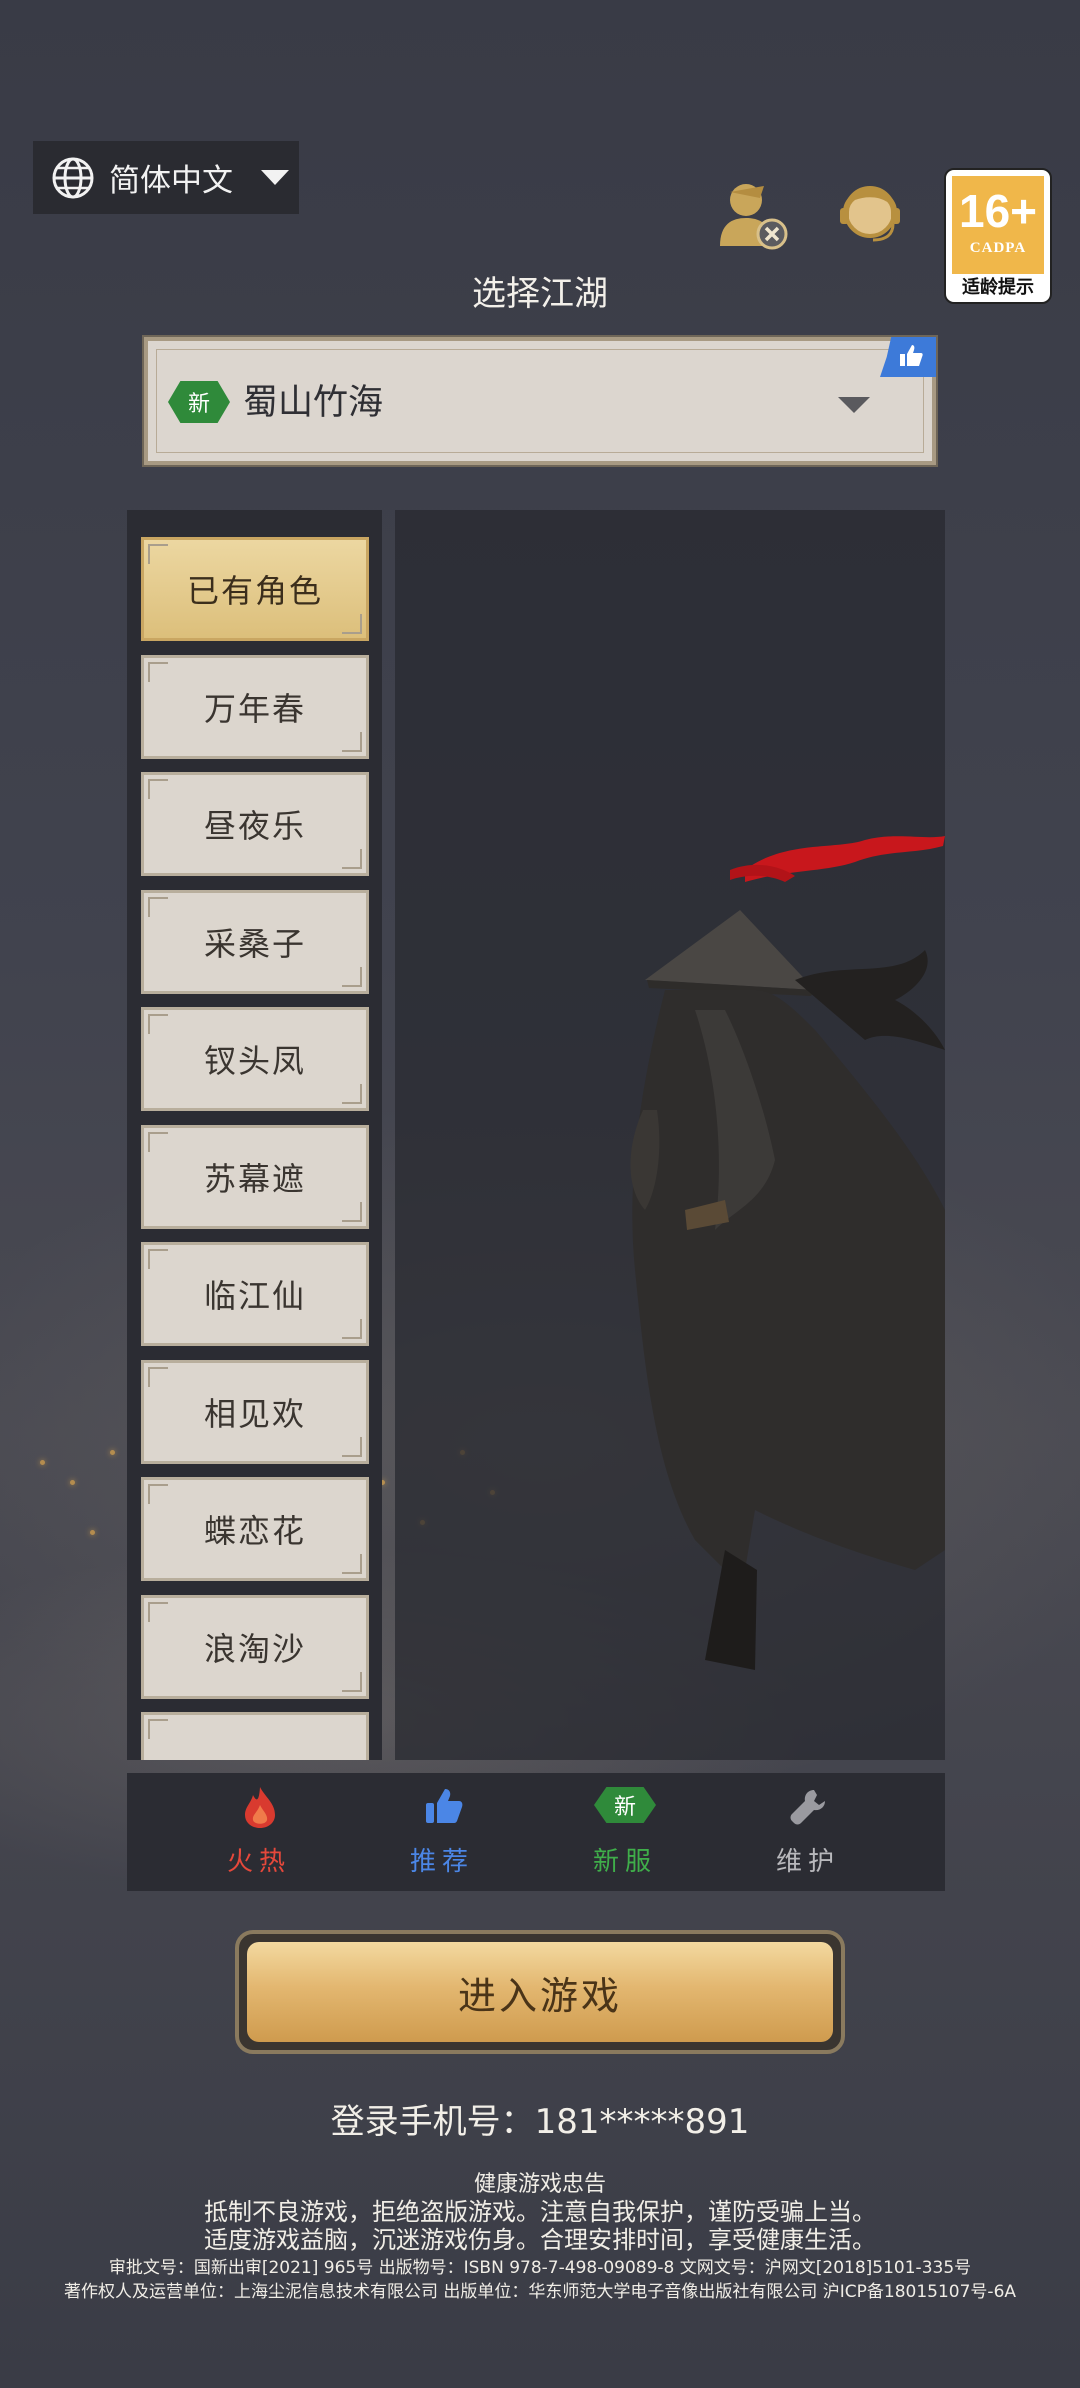  What do you see at coordinates (255, 1736) in the screenshot?
I see `server-group-item-partial` at bounding box center [255, 1736].